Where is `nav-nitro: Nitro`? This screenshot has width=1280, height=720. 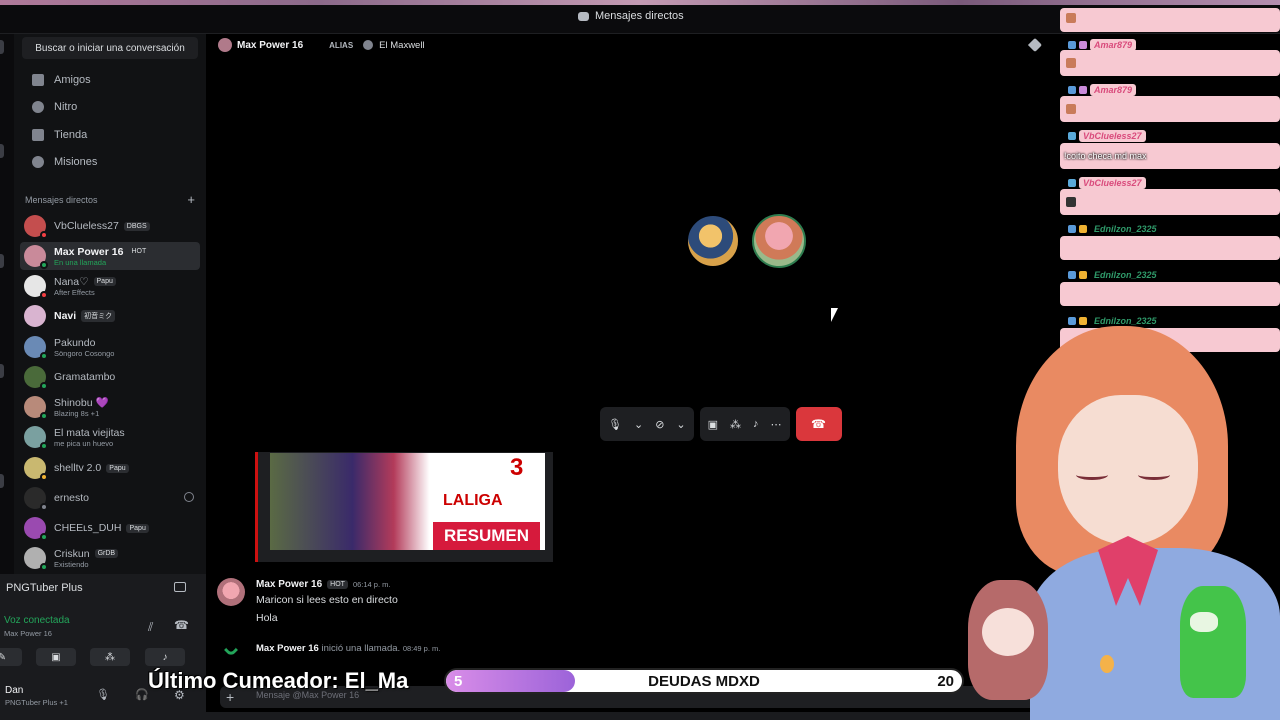
nav-nitro: Nitro is located at coordinates (110, 107).